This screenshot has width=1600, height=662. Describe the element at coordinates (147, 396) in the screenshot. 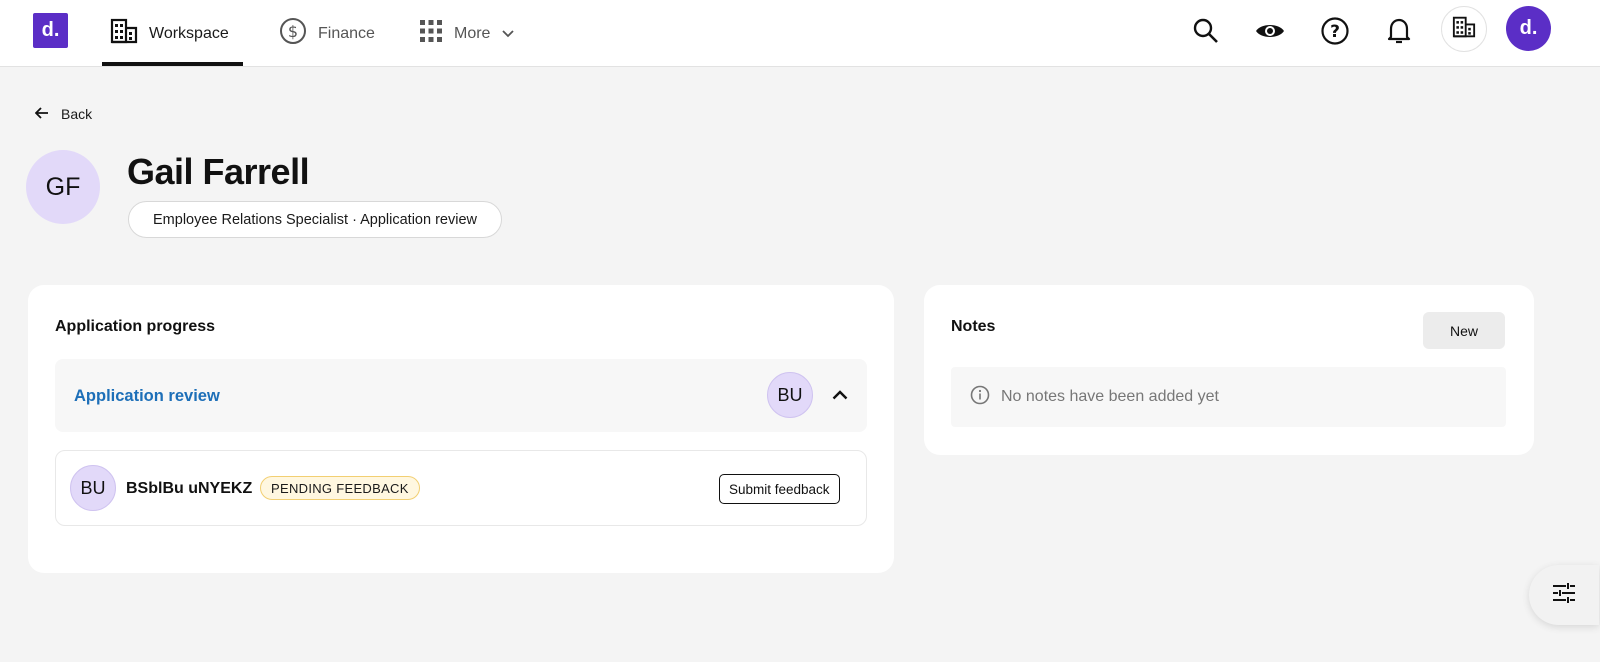

I see `stage-label: Application review` at that location.